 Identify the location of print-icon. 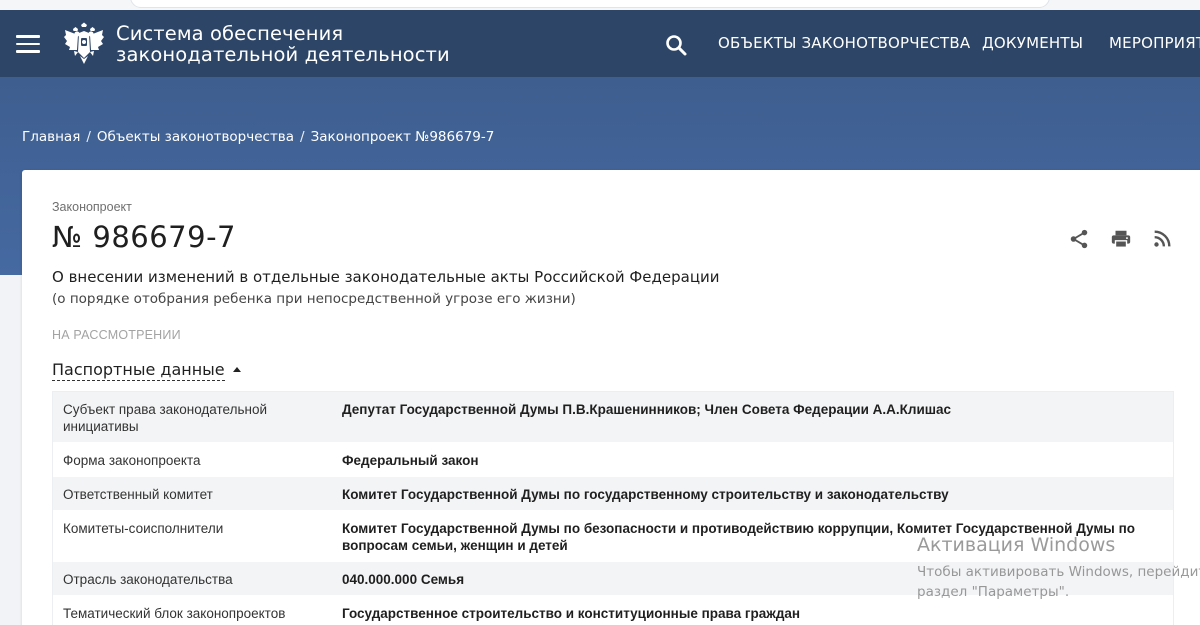
(1121, 239).